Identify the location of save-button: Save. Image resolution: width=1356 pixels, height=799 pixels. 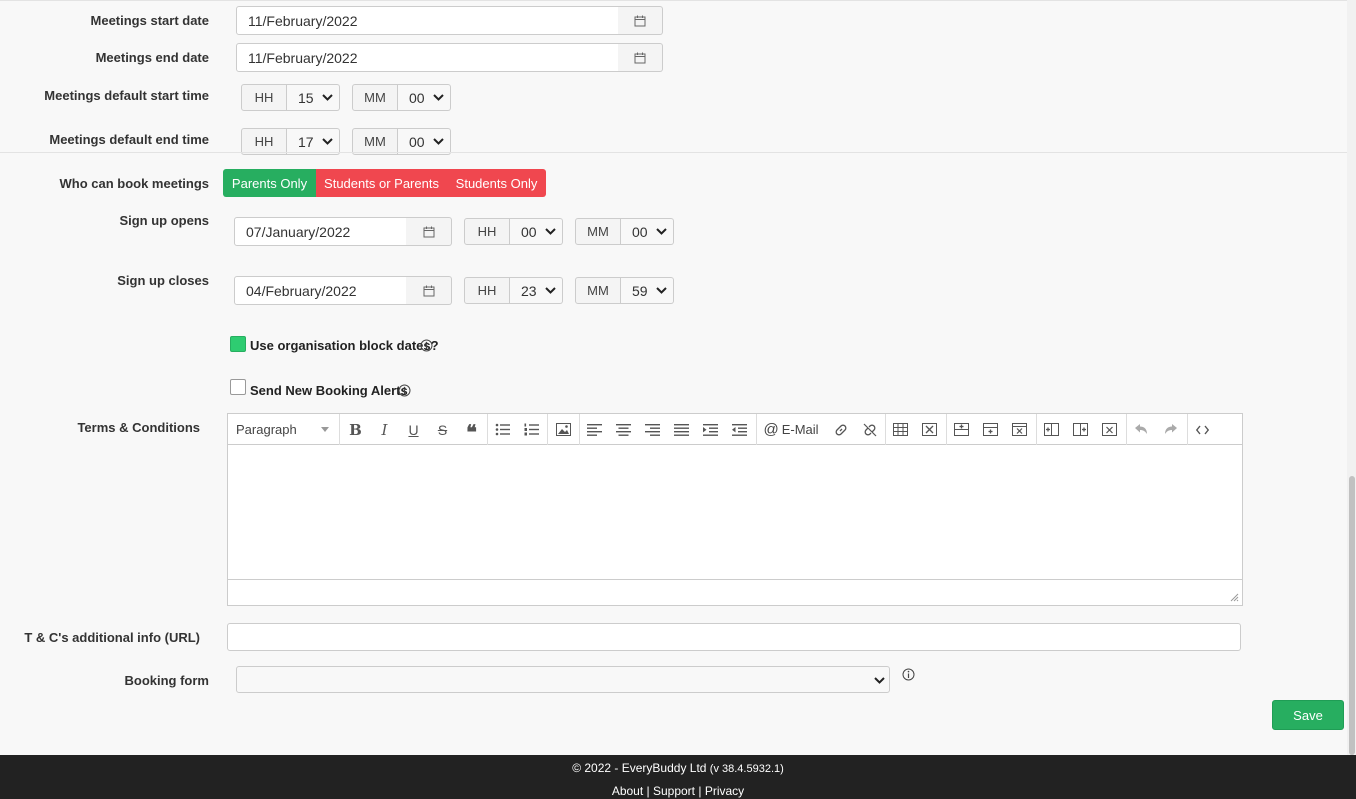
(1308, 715).